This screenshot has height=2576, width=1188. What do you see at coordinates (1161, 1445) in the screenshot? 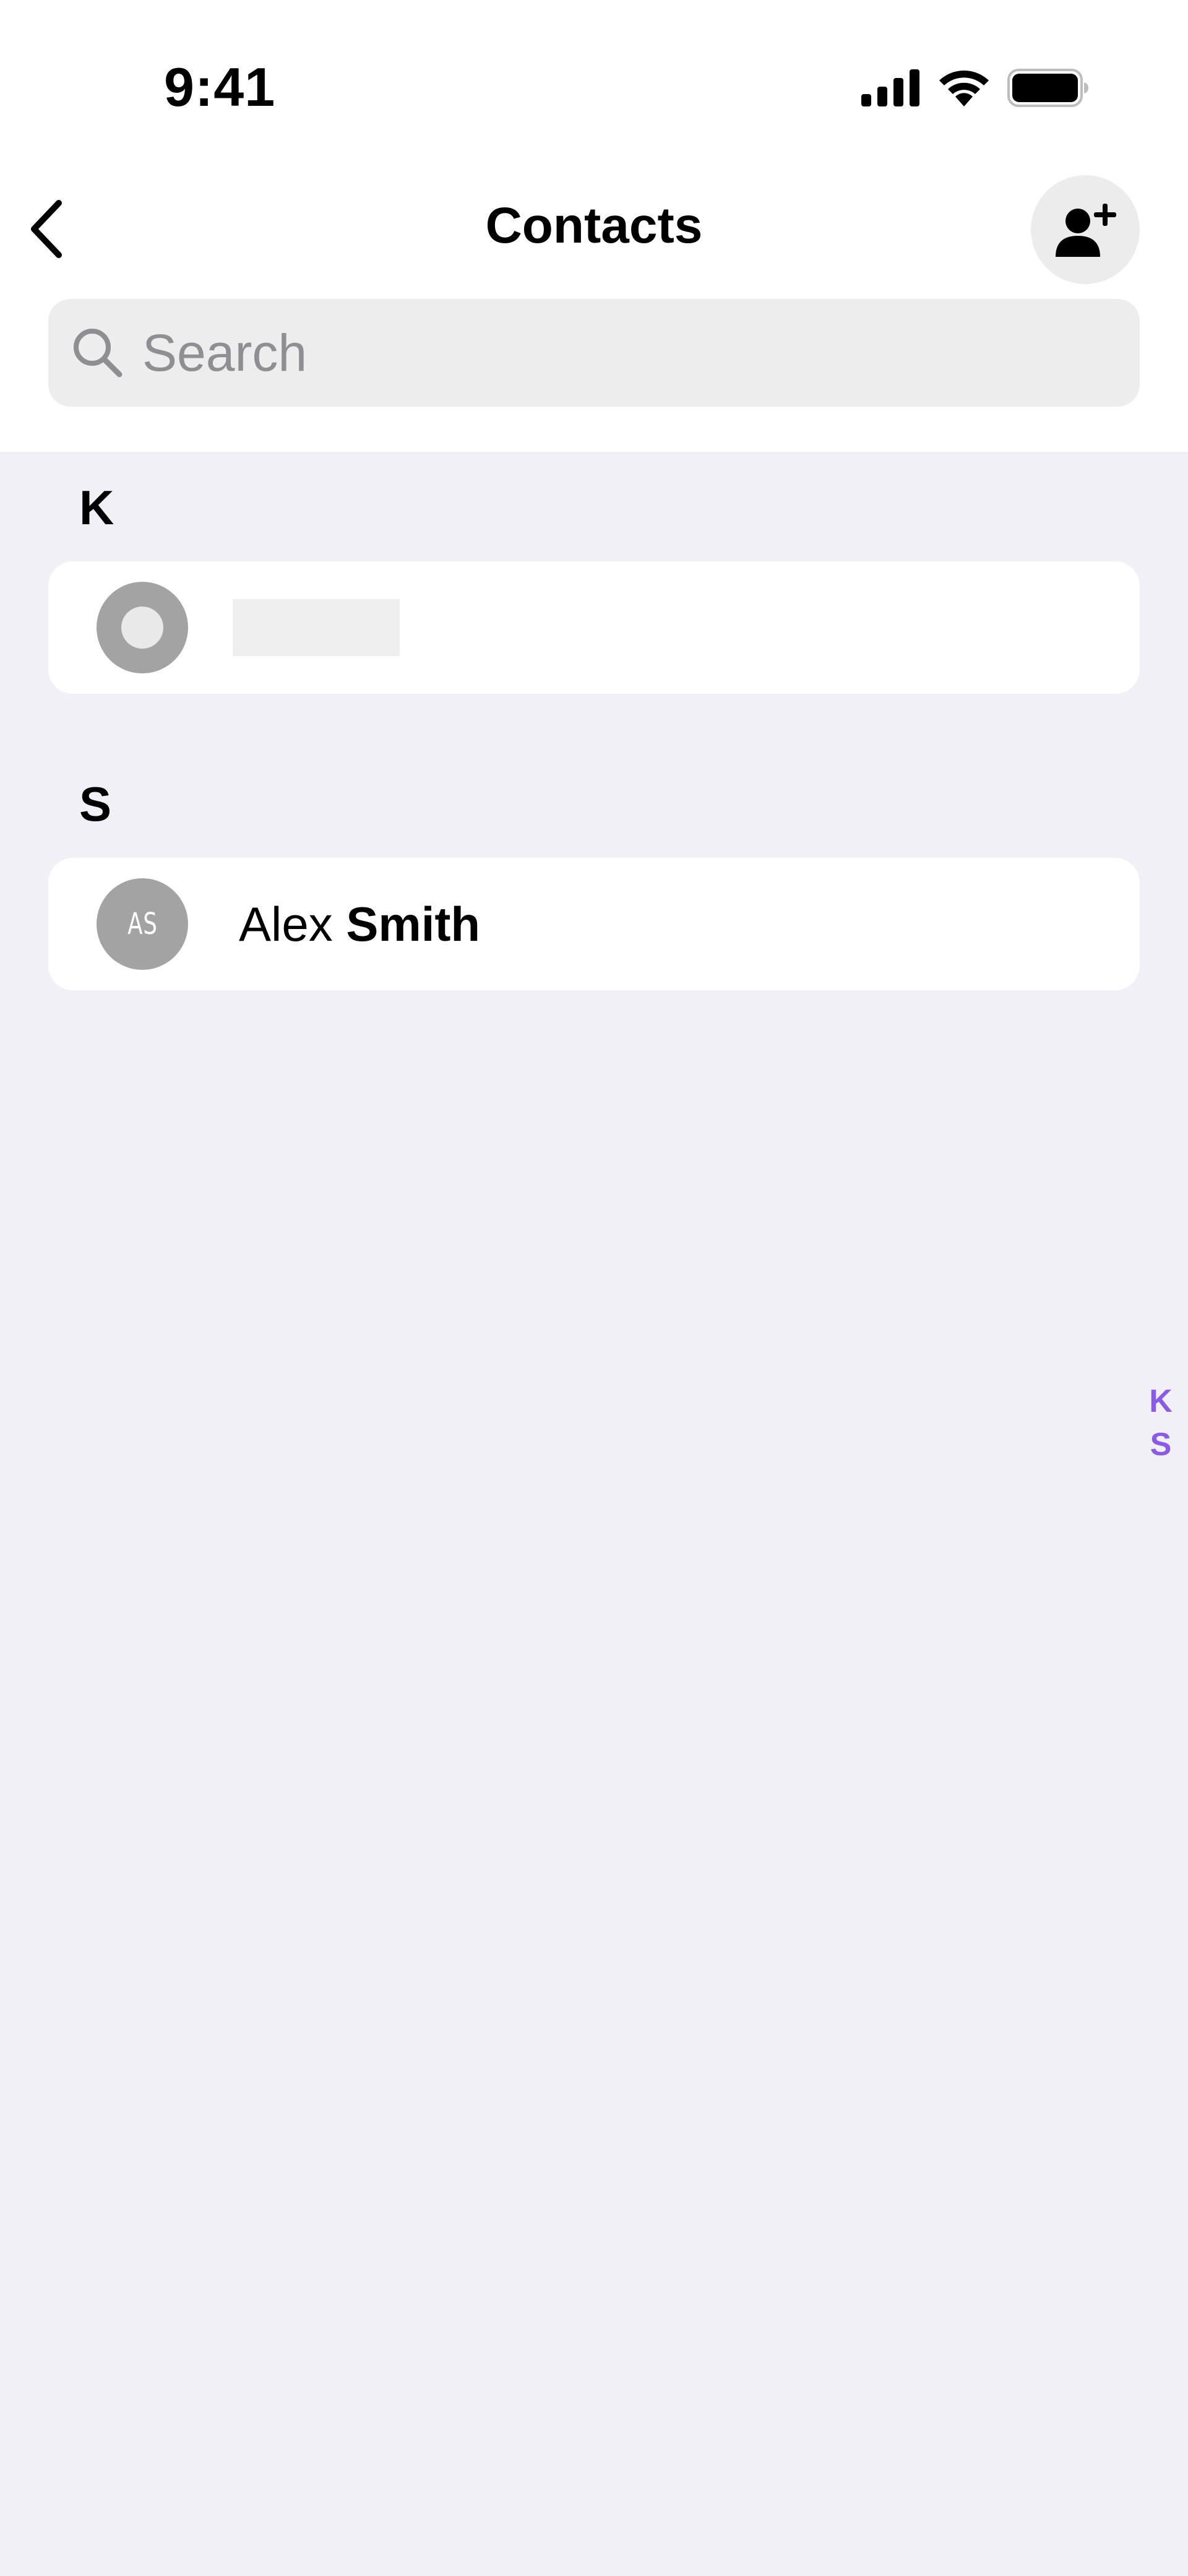
I see `index-letter-s: S` at bounding box center [1161, 1445].